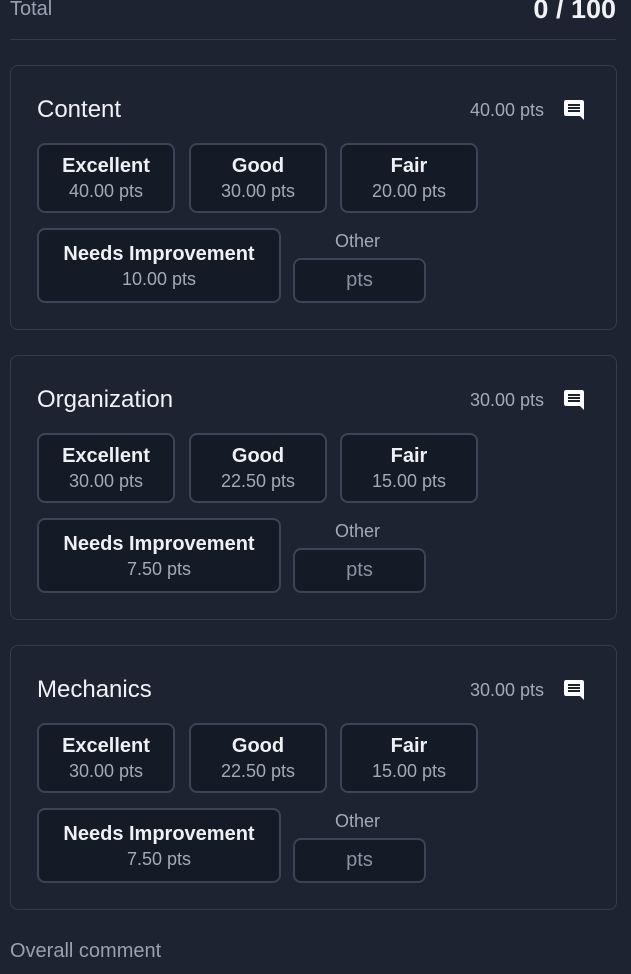 The image size is (631, 974). What do you see at coordinates (86, 951) in the screenshot?
I see `overall-comment-label: Overall comment` at bounding box center [86, 951].